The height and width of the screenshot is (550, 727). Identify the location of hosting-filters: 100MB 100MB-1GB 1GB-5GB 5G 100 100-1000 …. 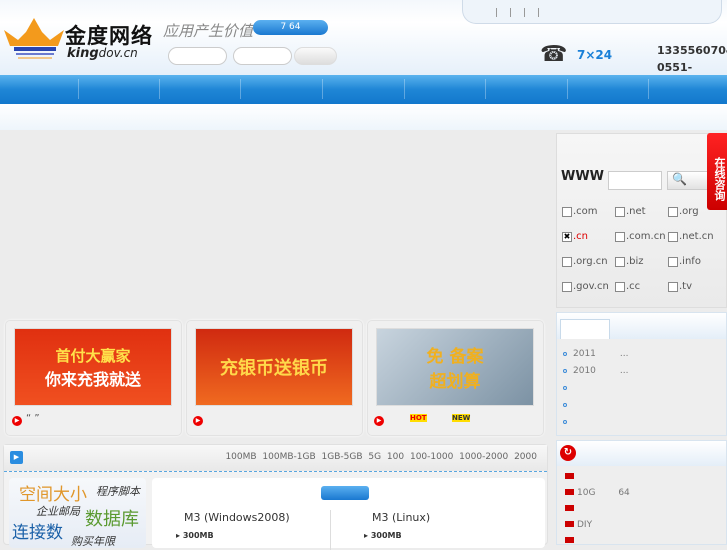
(381, 457).